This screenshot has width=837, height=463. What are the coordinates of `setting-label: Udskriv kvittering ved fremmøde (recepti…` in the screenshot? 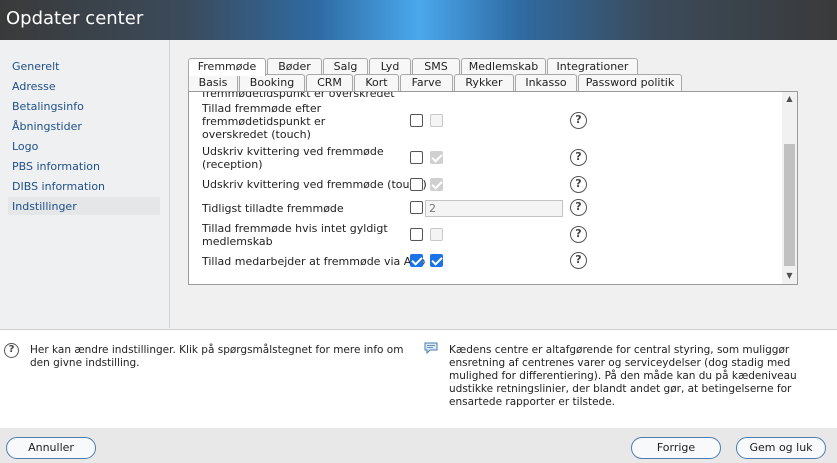 It's located at (293, 158).